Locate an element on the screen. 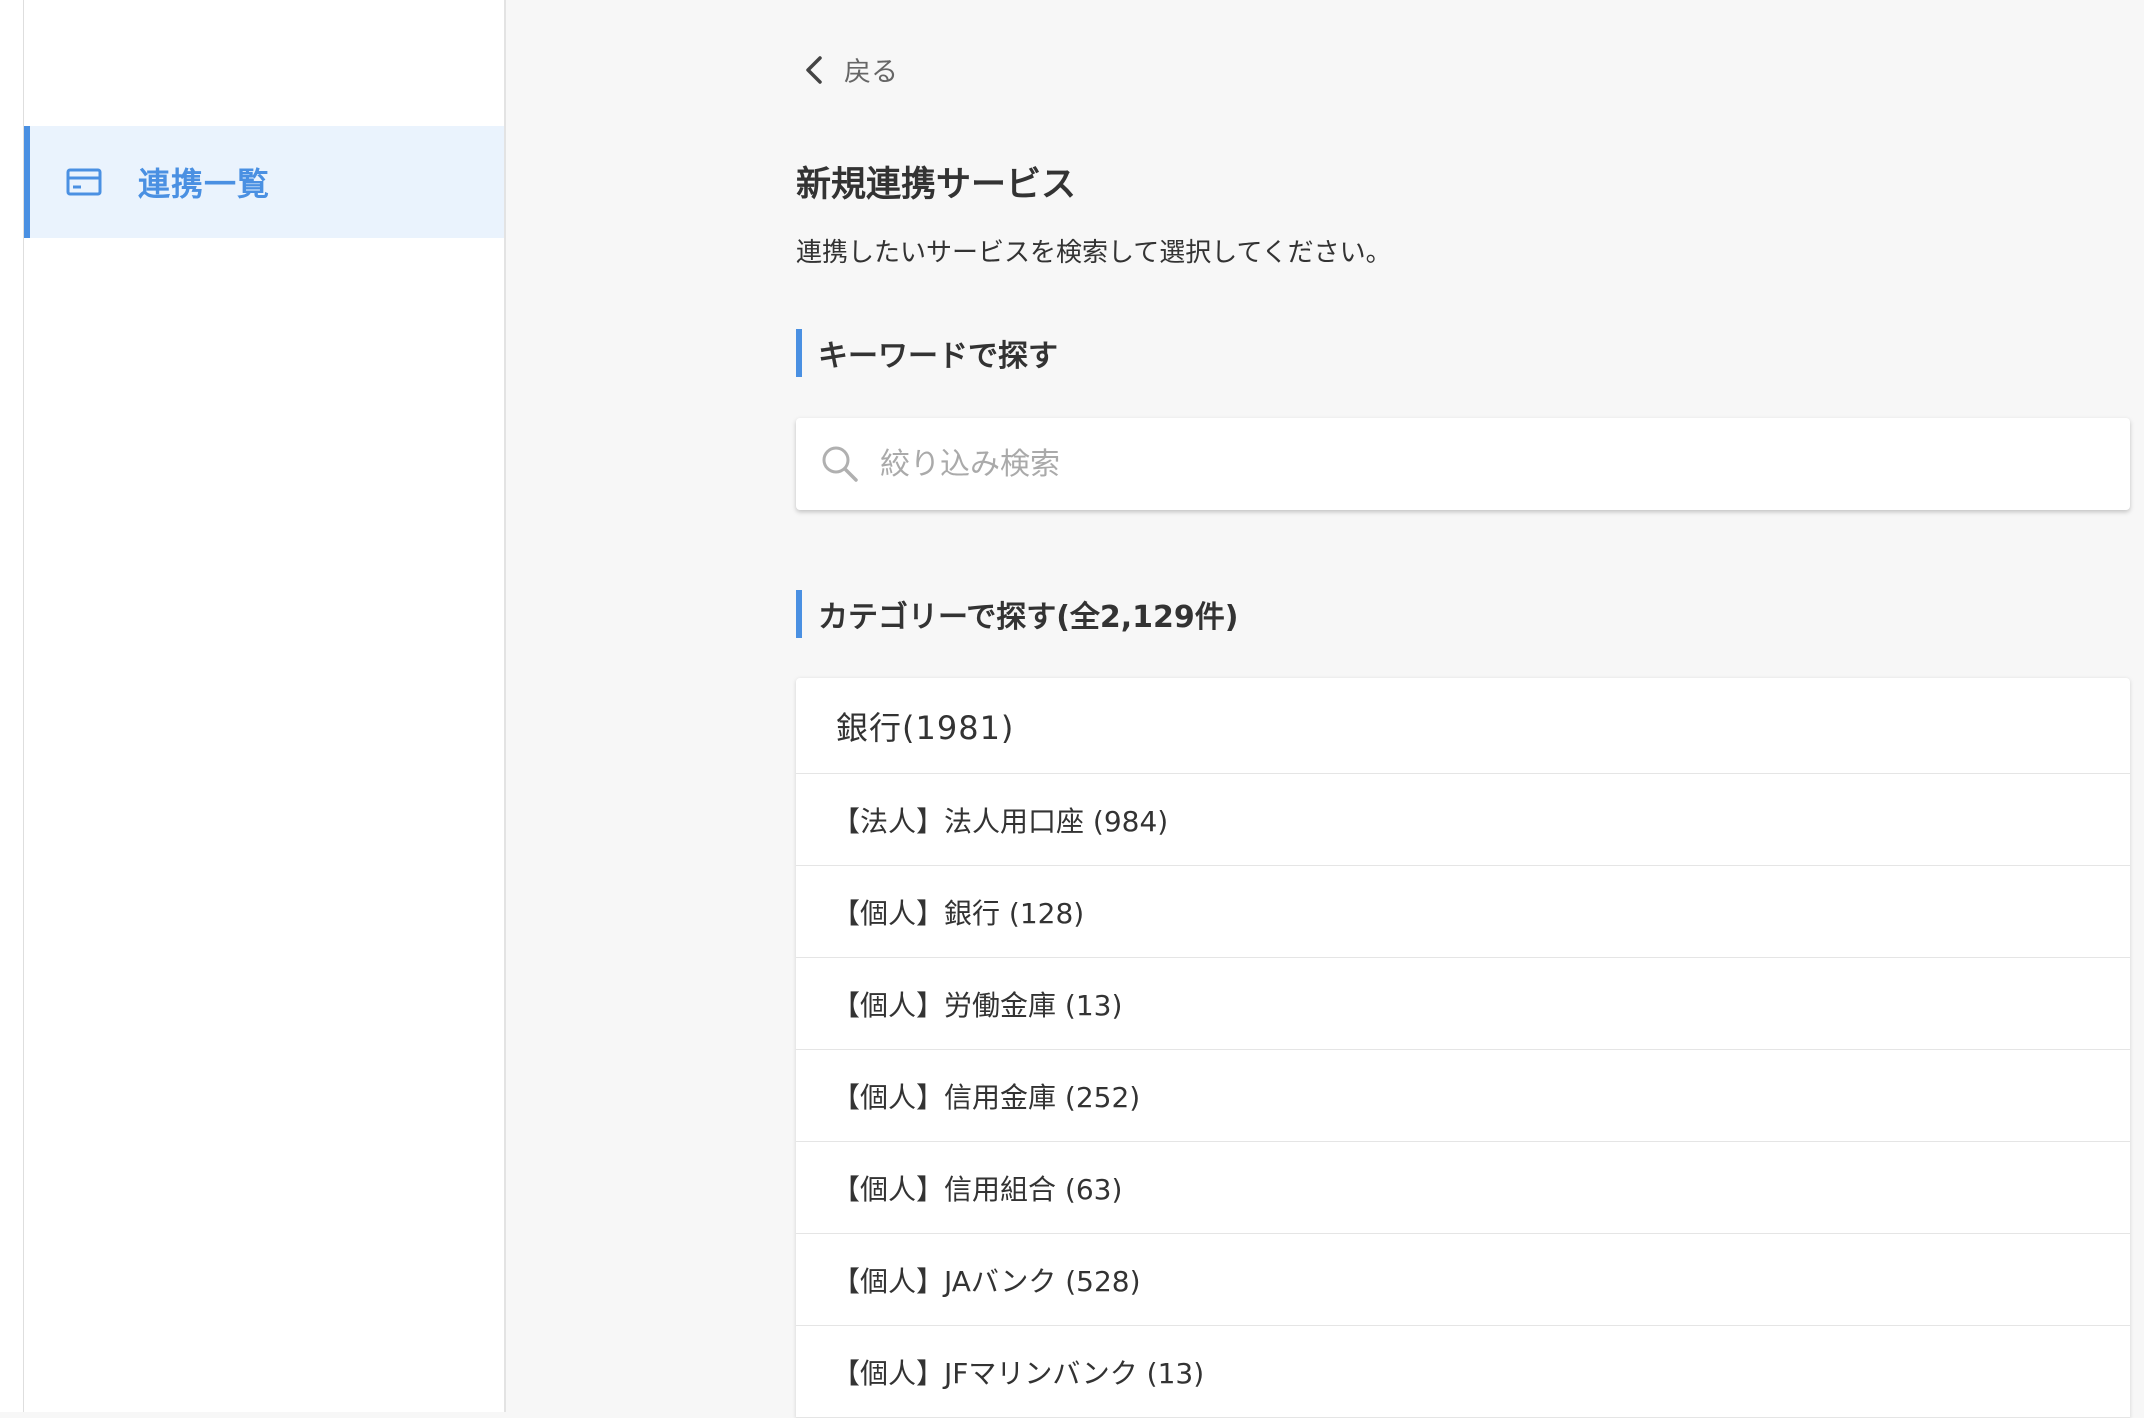 This screenshot has height=1418, width=2144. back-link: 戻る is located at coordinates (851, 69).